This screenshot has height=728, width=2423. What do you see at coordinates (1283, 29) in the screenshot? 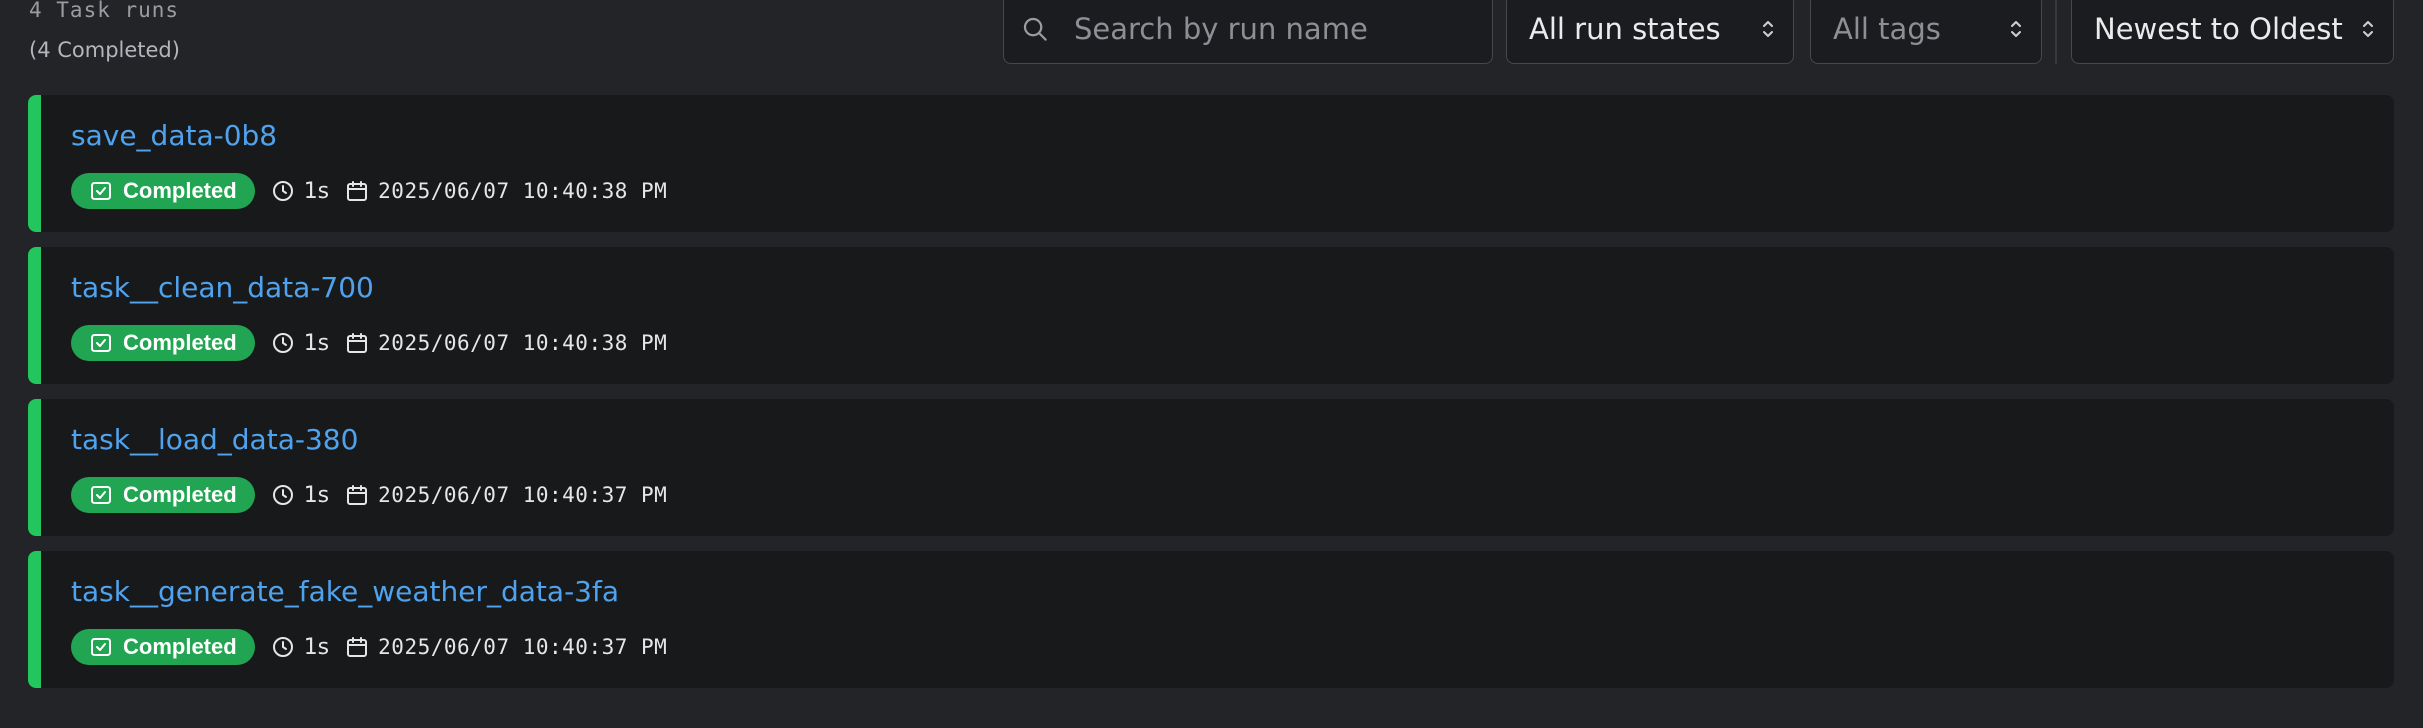
I see `search-input` at bounding box center [1283, 29].